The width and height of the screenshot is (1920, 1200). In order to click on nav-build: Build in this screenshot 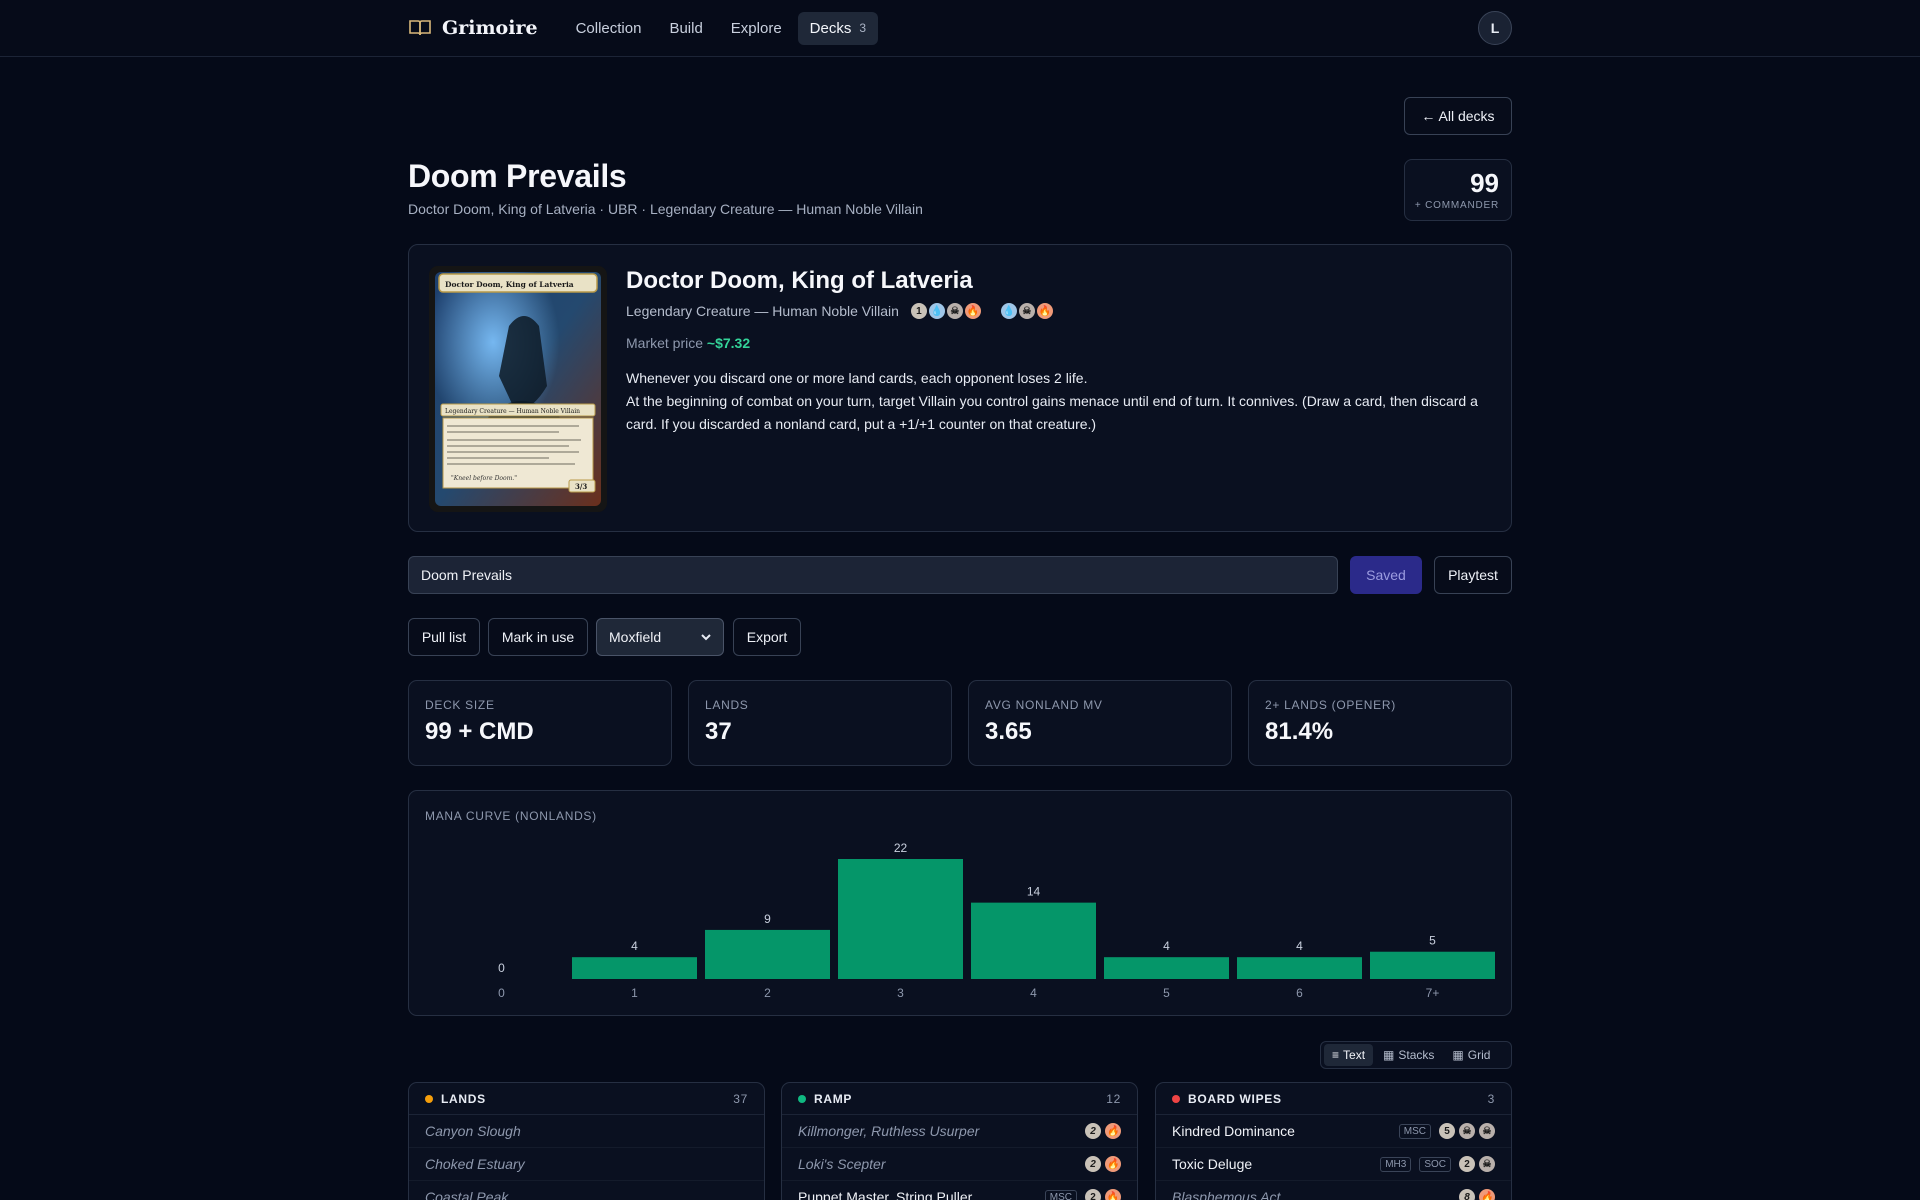, I will do `click(685, 28)`.